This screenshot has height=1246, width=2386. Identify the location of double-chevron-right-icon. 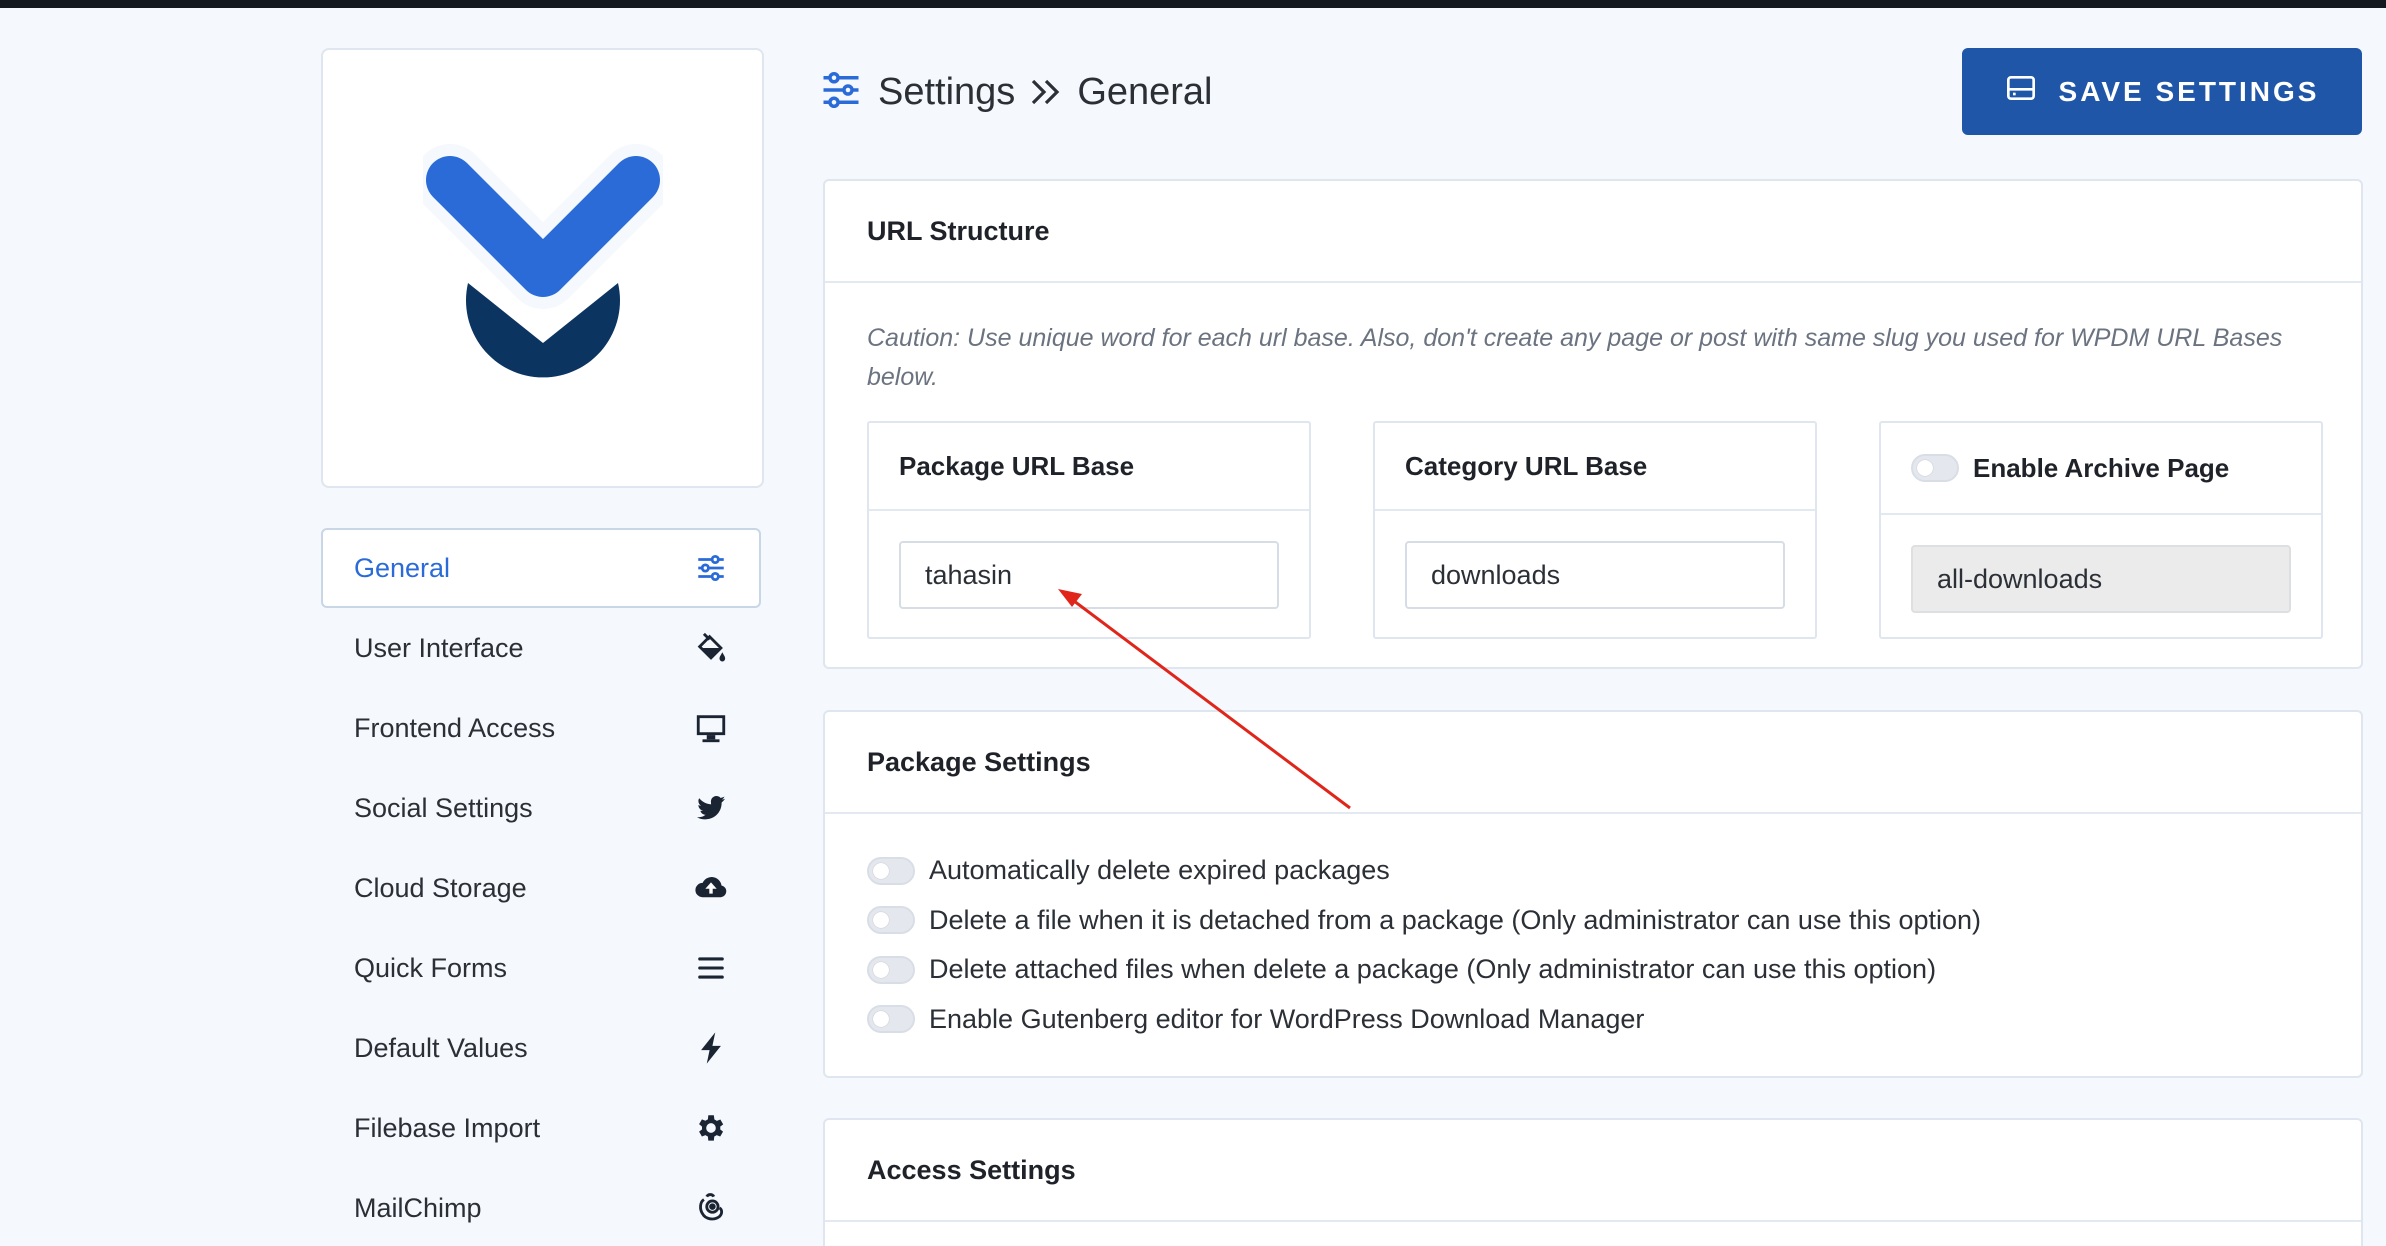
(1046, 92).